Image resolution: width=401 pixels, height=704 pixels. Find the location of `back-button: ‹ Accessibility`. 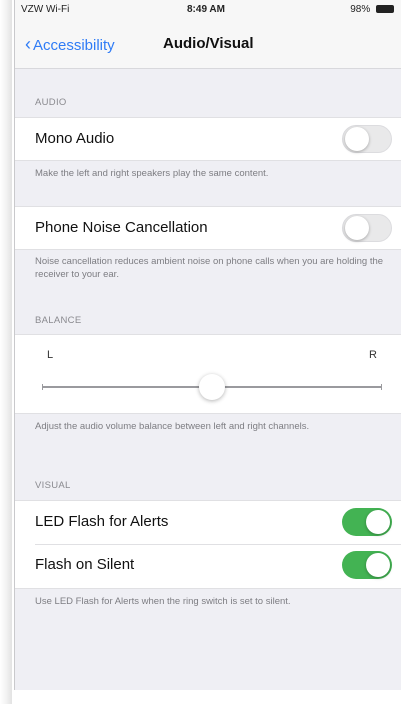

back-button: ‹ Accessibility is located at coordinates (70, 44).